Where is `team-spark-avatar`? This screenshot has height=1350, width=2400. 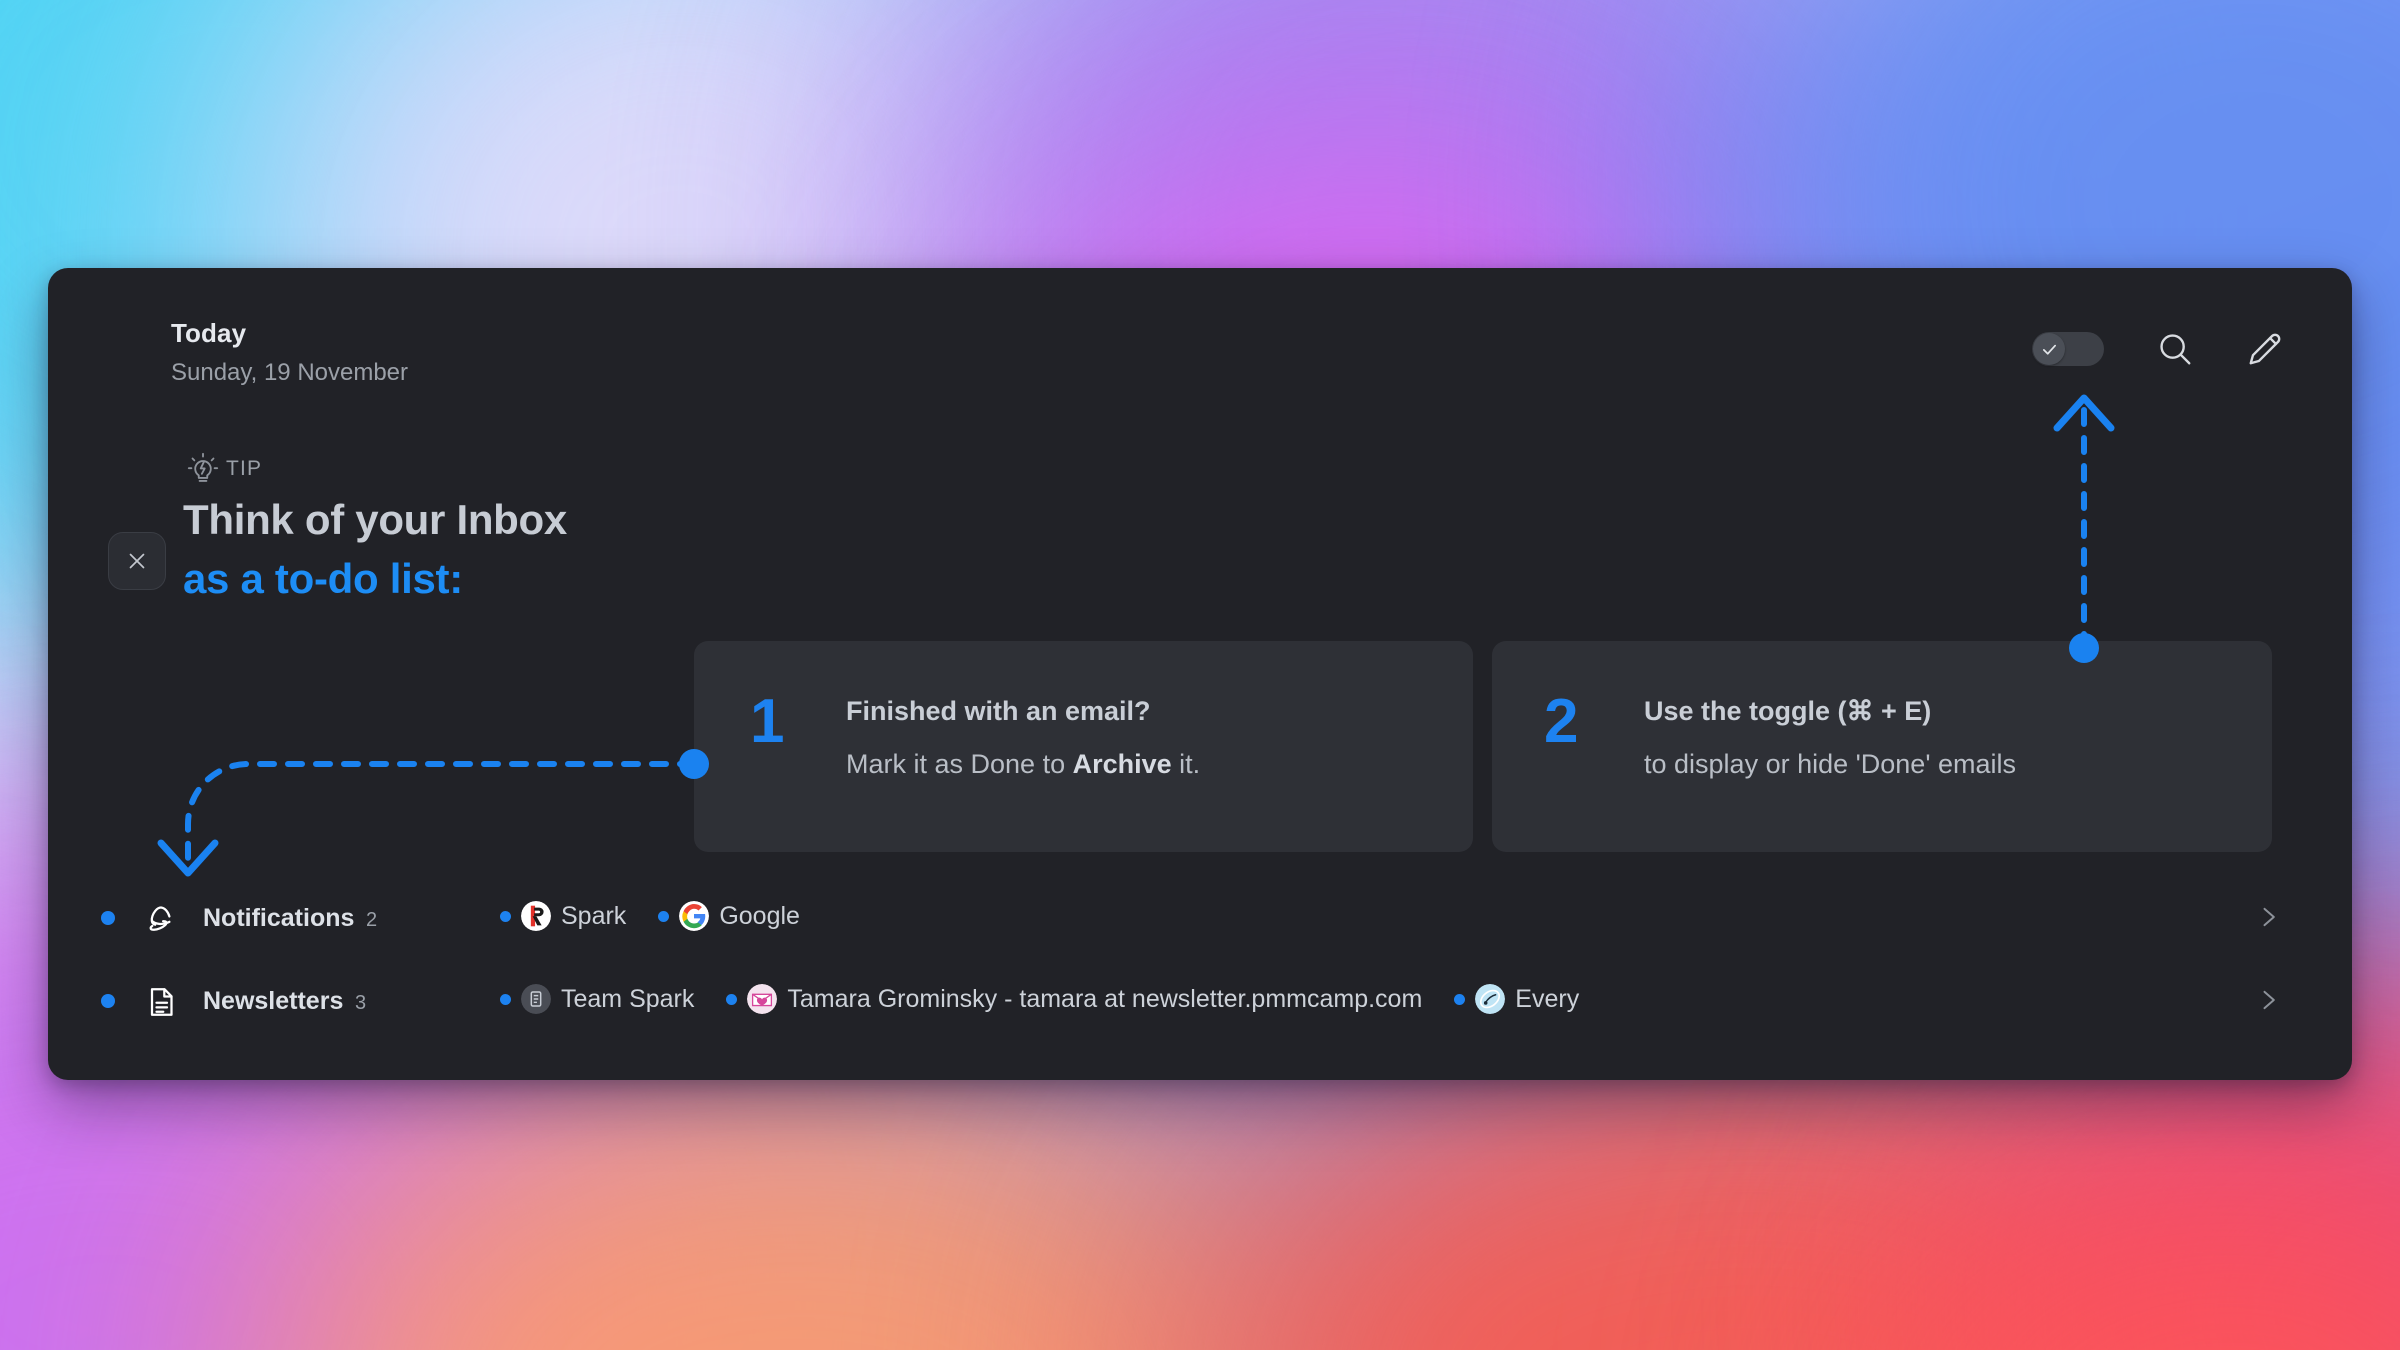
team-spark-avatar is located at coordinates (536, 999).